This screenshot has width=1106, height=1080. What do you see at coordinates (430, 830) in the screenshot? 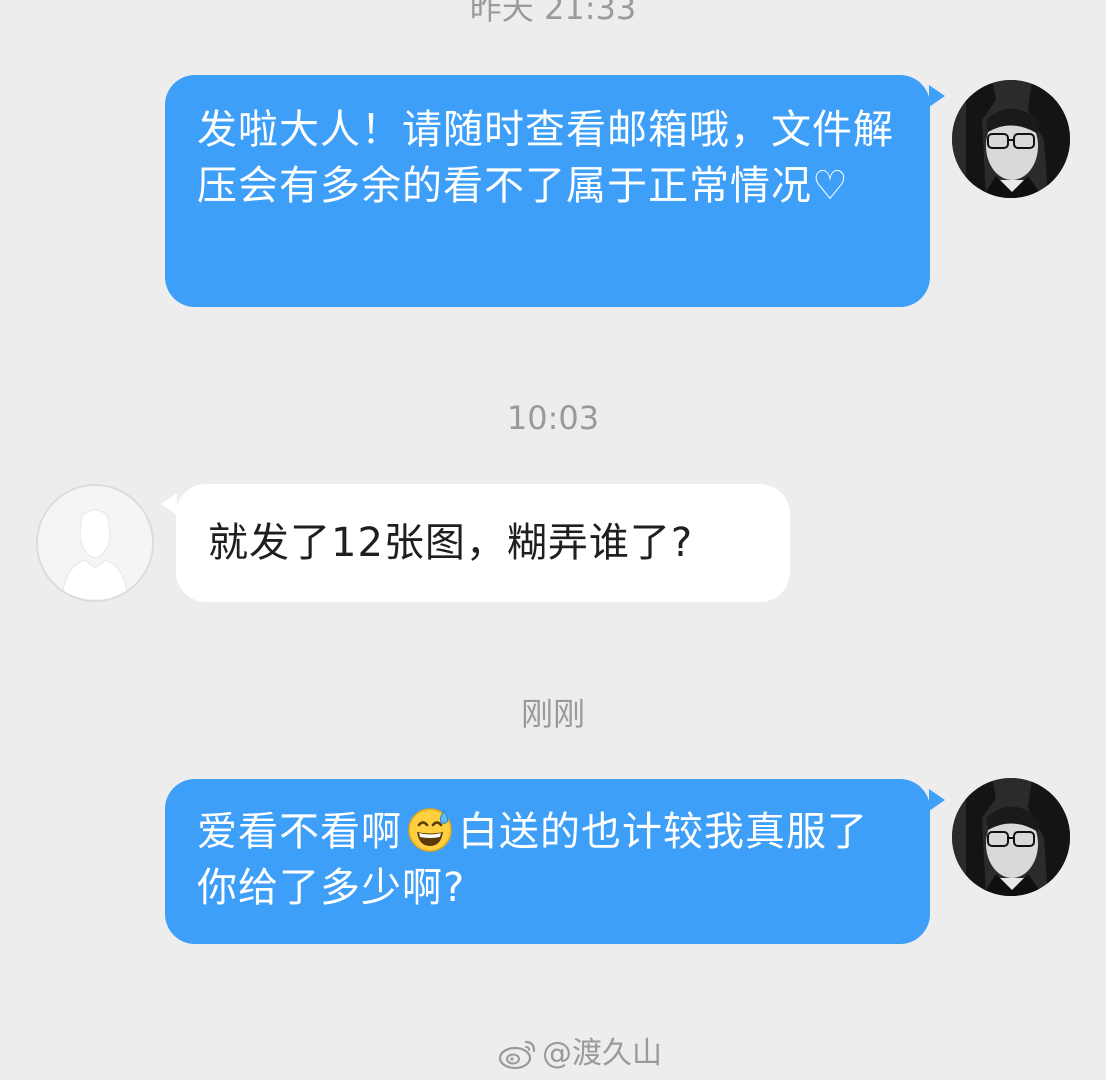
I see `grinning-face-with-sweat-emoji` at bounding box center [430, 830].